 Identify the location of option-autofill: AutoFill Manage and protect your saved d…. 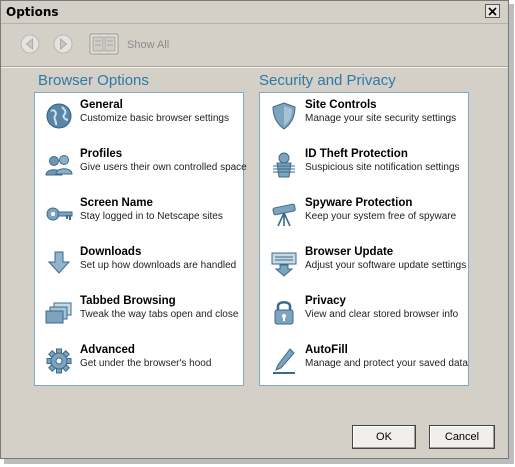
(368, 364).